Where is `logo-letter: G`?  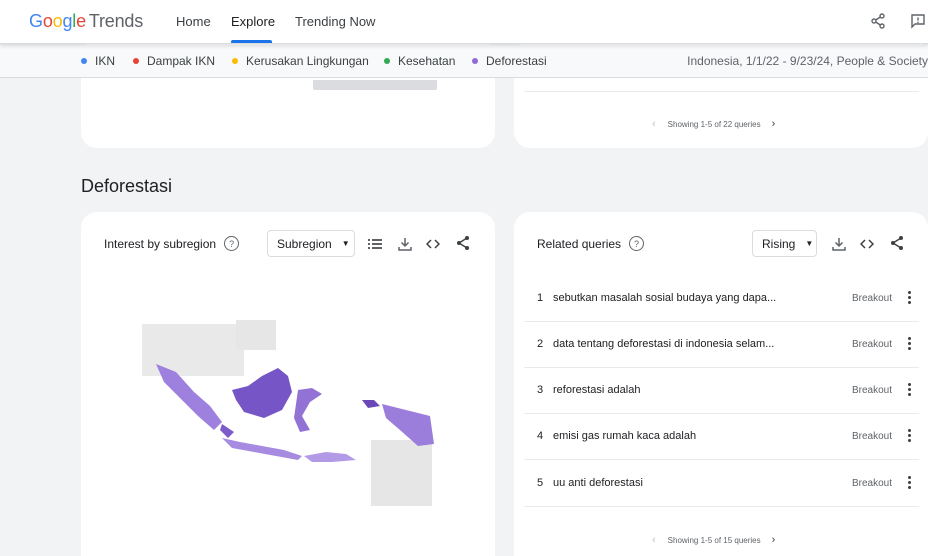
logo-letter: G is located at coordinates (36, 21).